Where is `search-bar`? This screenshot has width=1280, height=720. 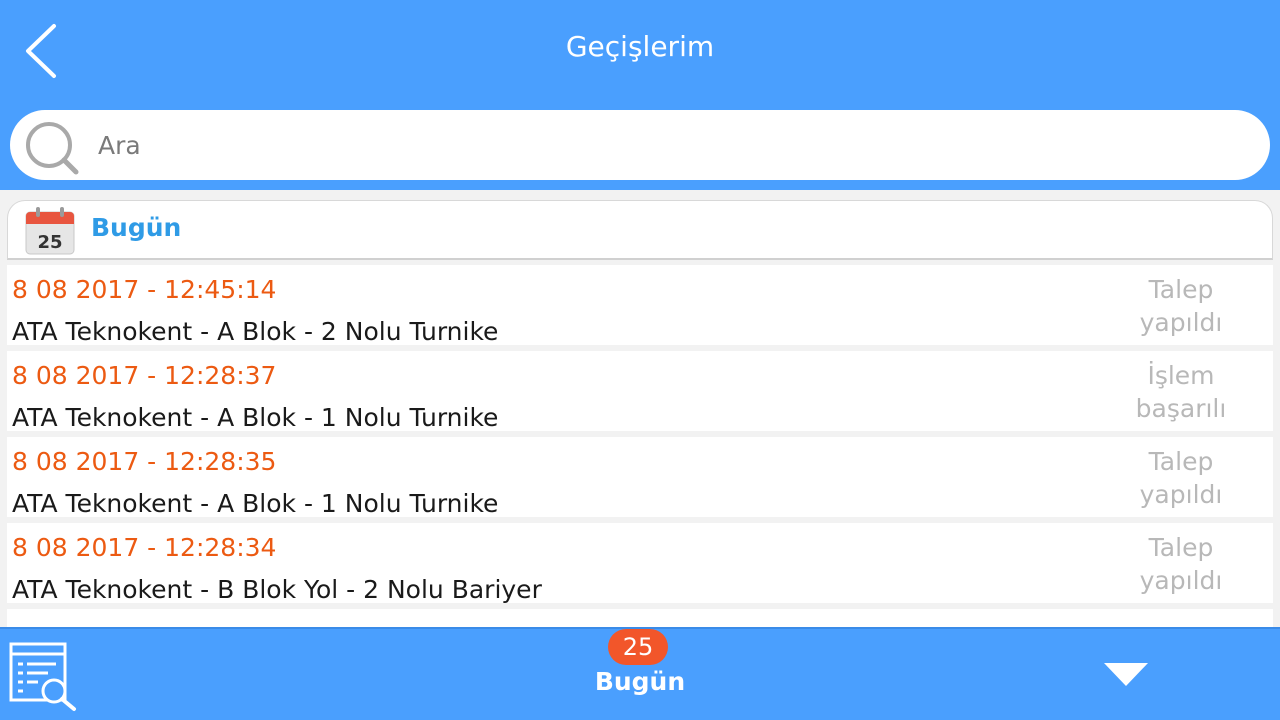 search-bar is located at coordinates (640, 145).